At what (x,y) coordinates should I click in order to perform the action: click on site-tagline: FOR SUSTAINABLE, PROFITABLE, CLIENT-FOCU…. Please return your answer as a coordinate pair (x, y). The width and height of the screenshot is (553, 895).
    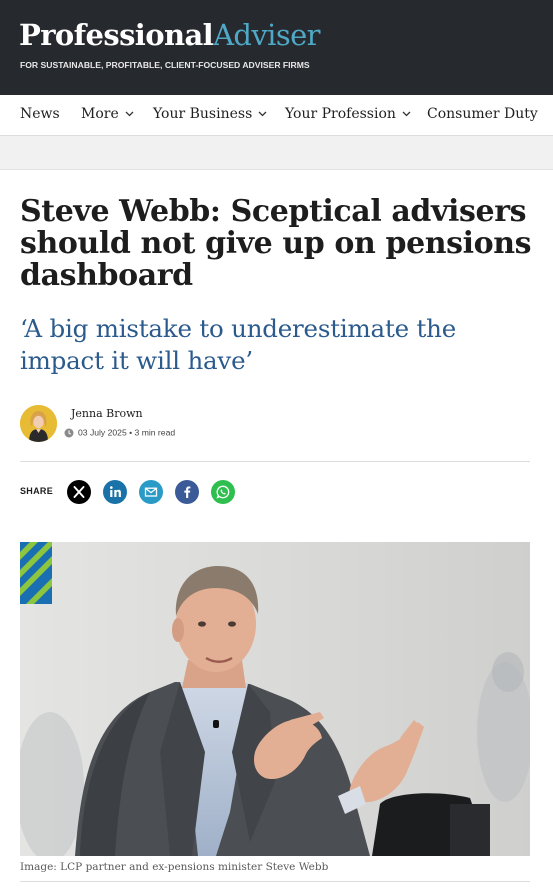
    Looking at the image, I should click on (165, 65).